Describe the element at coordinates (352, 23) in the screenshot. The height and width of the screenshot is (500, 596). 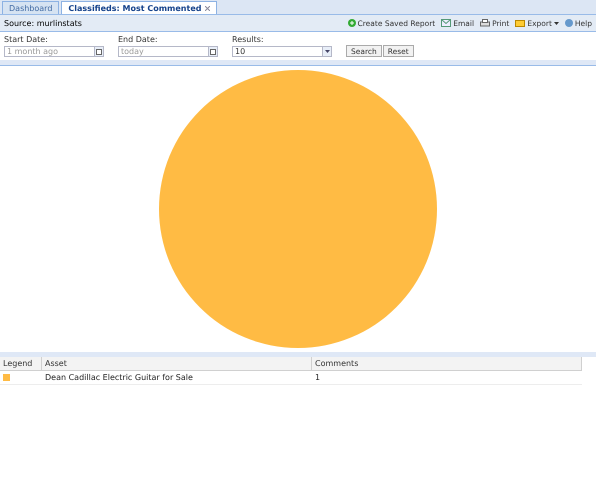
I see `add-icon` at that location.